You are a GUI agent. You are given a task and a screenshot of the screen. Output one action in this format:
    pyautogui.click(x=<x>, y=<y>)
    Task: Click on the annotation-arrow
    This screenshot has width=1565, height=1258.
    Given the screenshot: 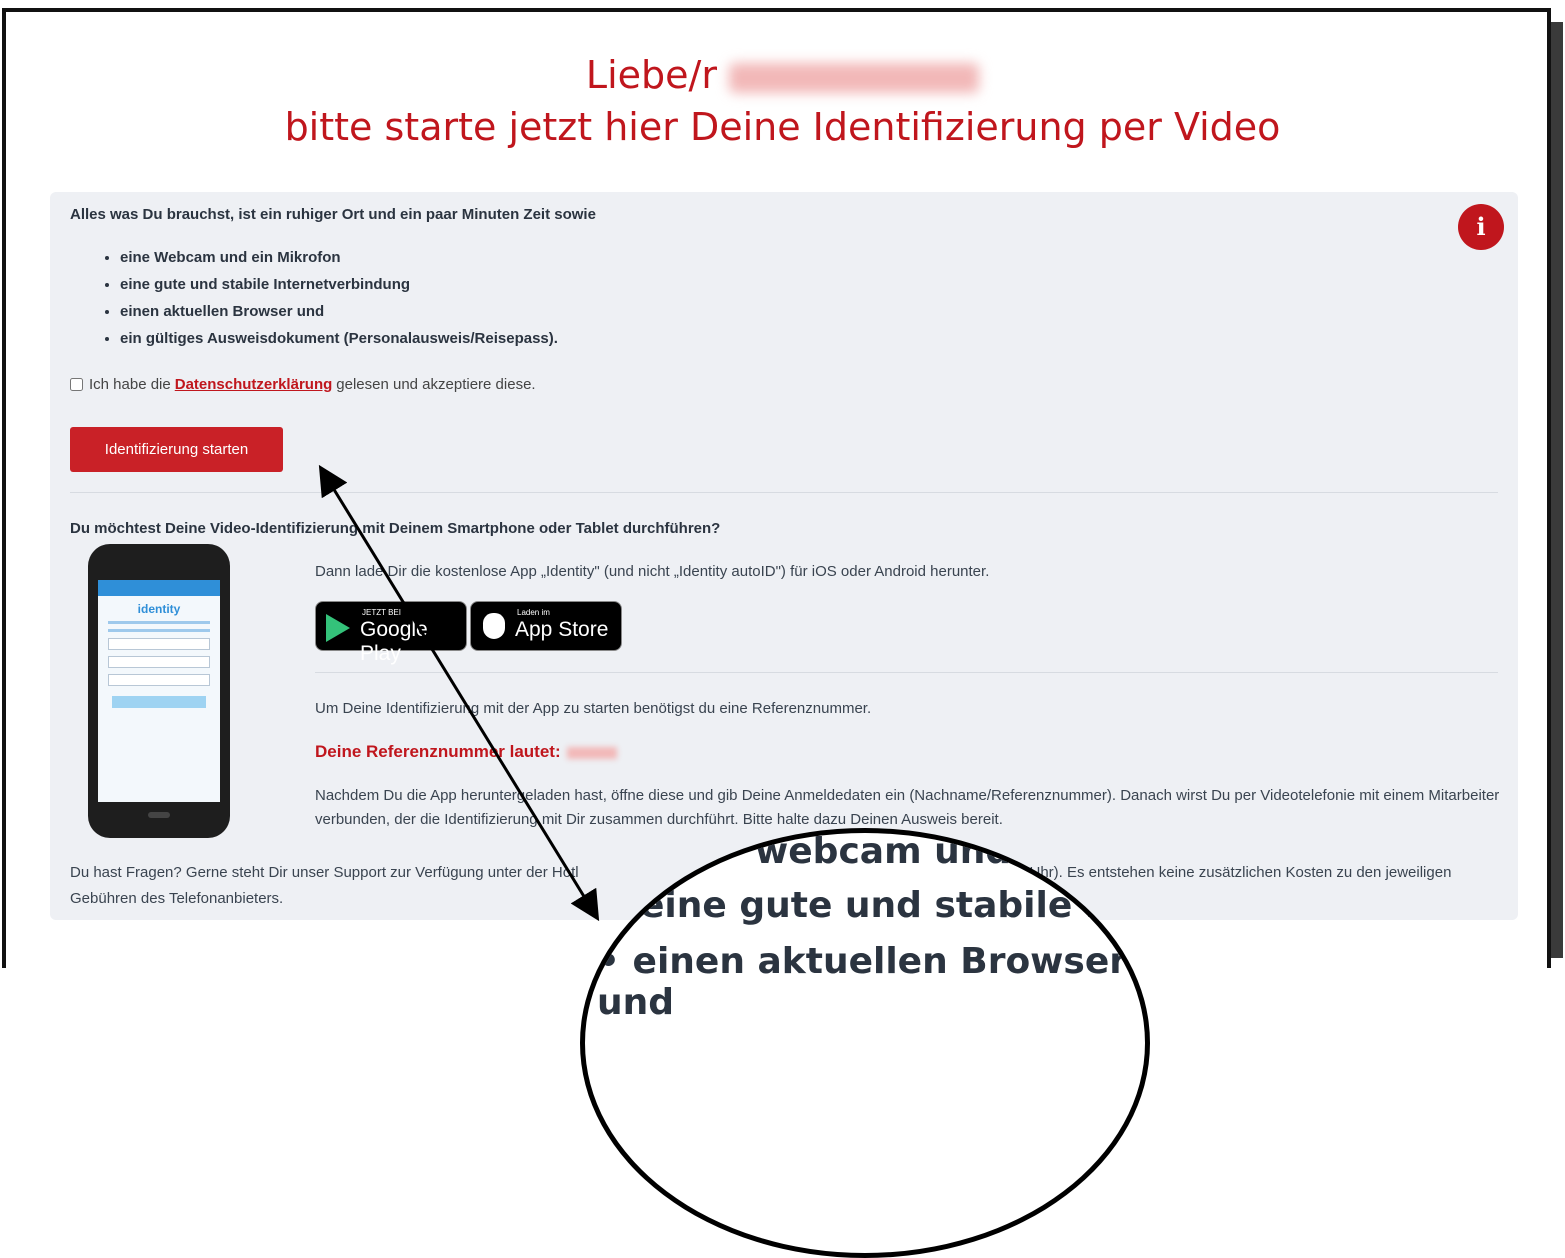 What is the action you would take?
    pyautogui.click(x=459, y=693)
    